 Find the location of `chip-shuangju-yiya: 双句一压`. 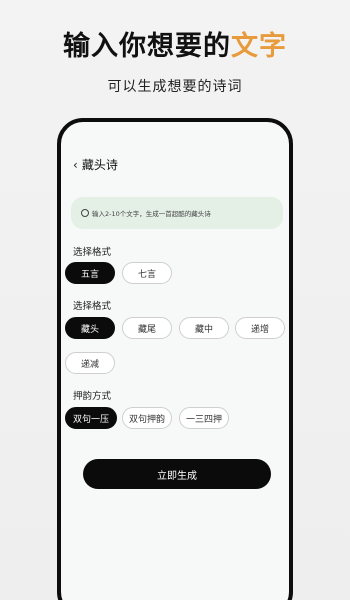

chip-shuangju-yiya: 双句一压 is located at coordinates (91, 418).